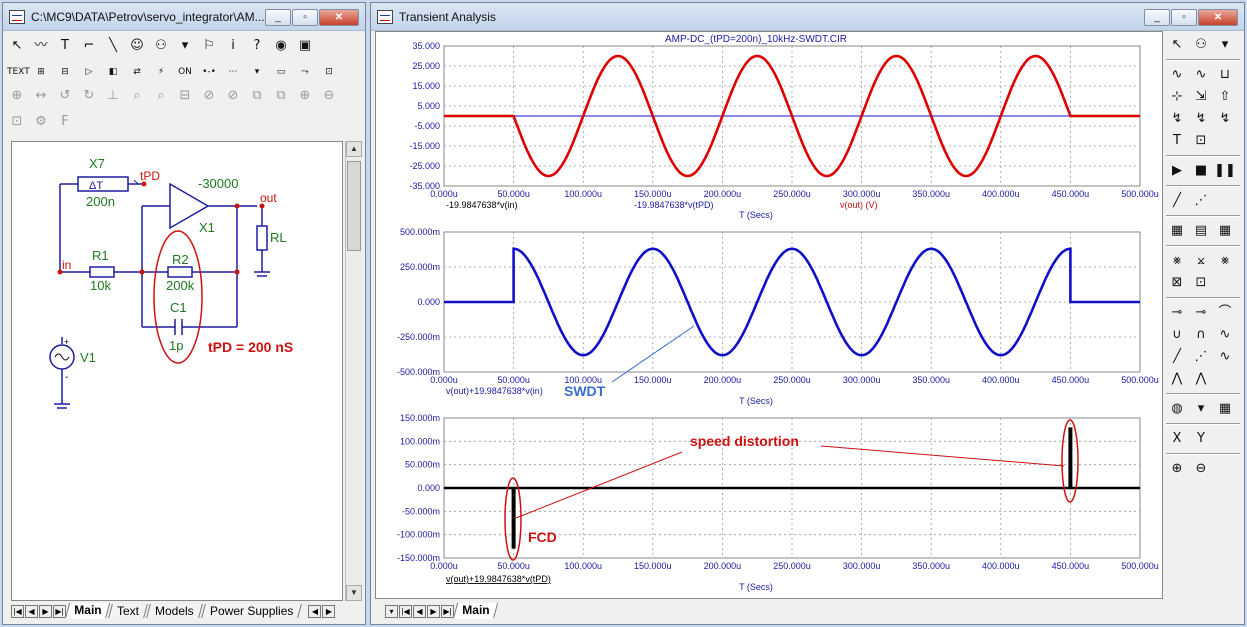 Image resolution: width=1247 pixels, height=627 pixels. I want to click on tab-models: Models, so click(174, 611).